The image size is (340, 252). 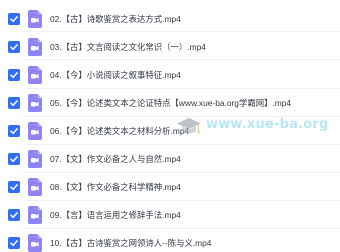 I want to click on file-row: 03.【古】文言阅读之文化常识（一）.mp4, so click(x=170, y=46).